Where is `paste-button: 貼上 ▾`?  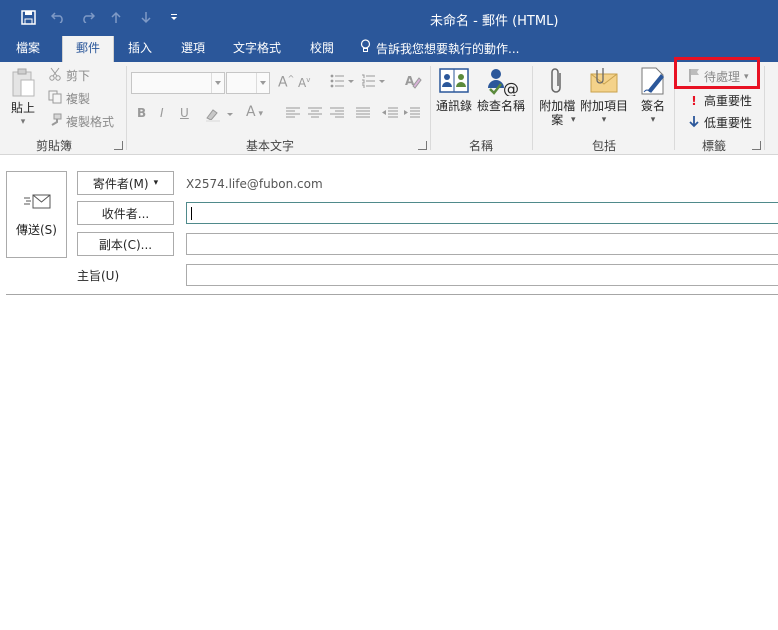 paste-button: 貼上 ▾ is located at coordinates (23, 98).